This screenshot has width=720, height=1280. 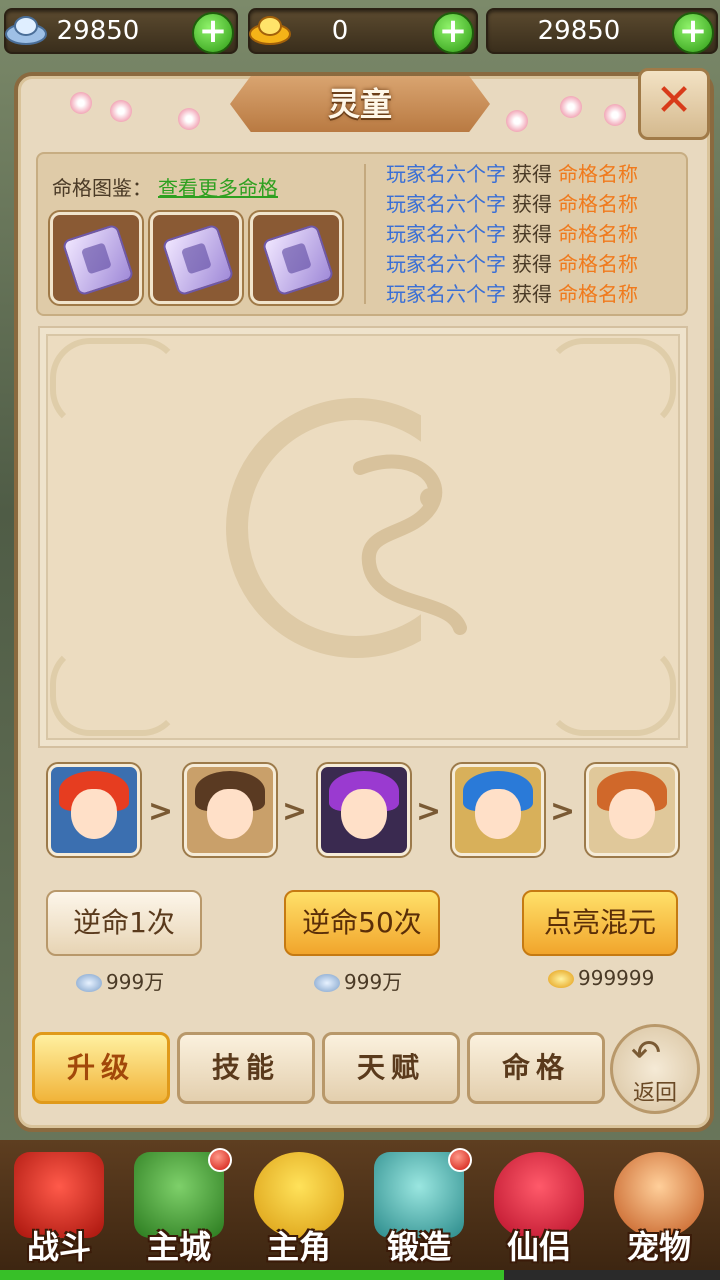 I want to click on view-more-link: 查看更多命格, so click(x=218, y=186).